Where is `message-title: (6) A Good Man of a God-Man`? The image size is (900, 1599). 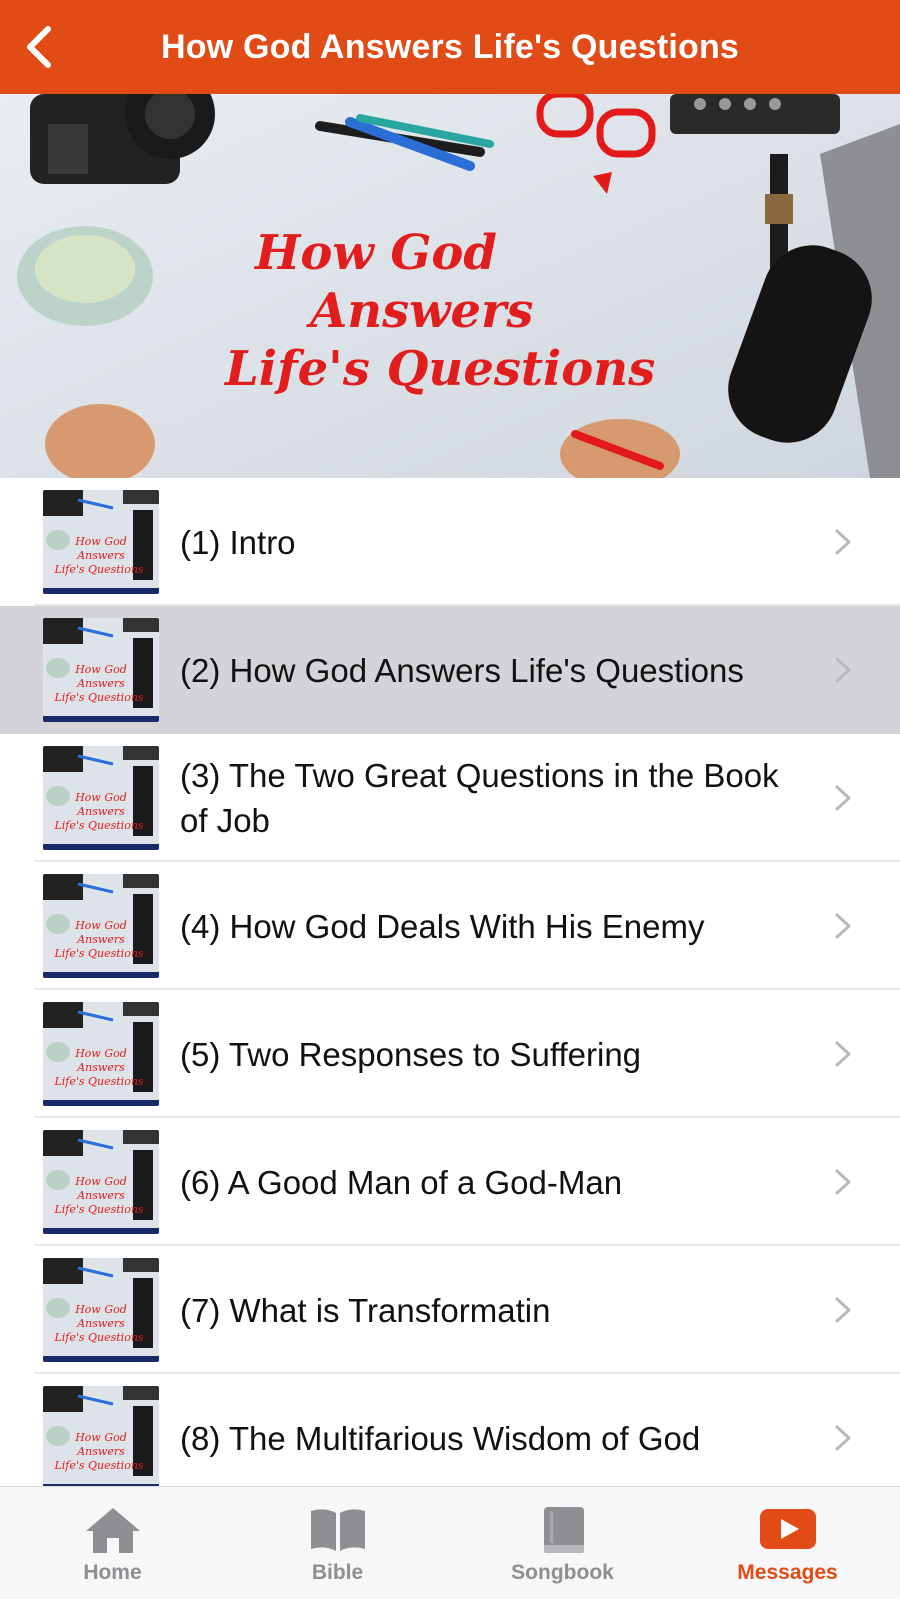
message-title: (6) A Good Man of a God-Man is located at coordinates (401, 1182).